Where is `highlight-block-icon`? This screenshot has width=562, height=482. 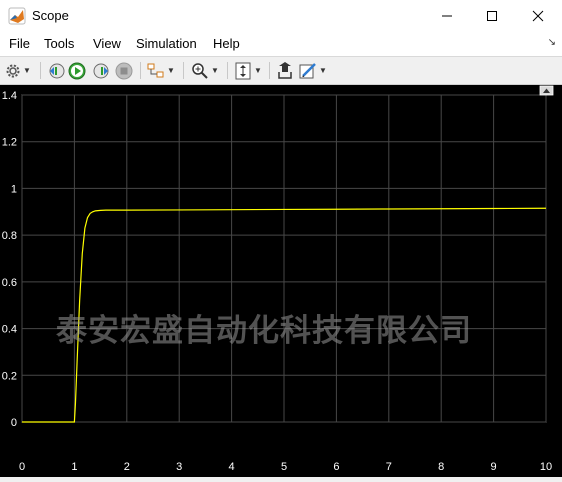
highlight-block-icon is located at coordinates (155, 70).